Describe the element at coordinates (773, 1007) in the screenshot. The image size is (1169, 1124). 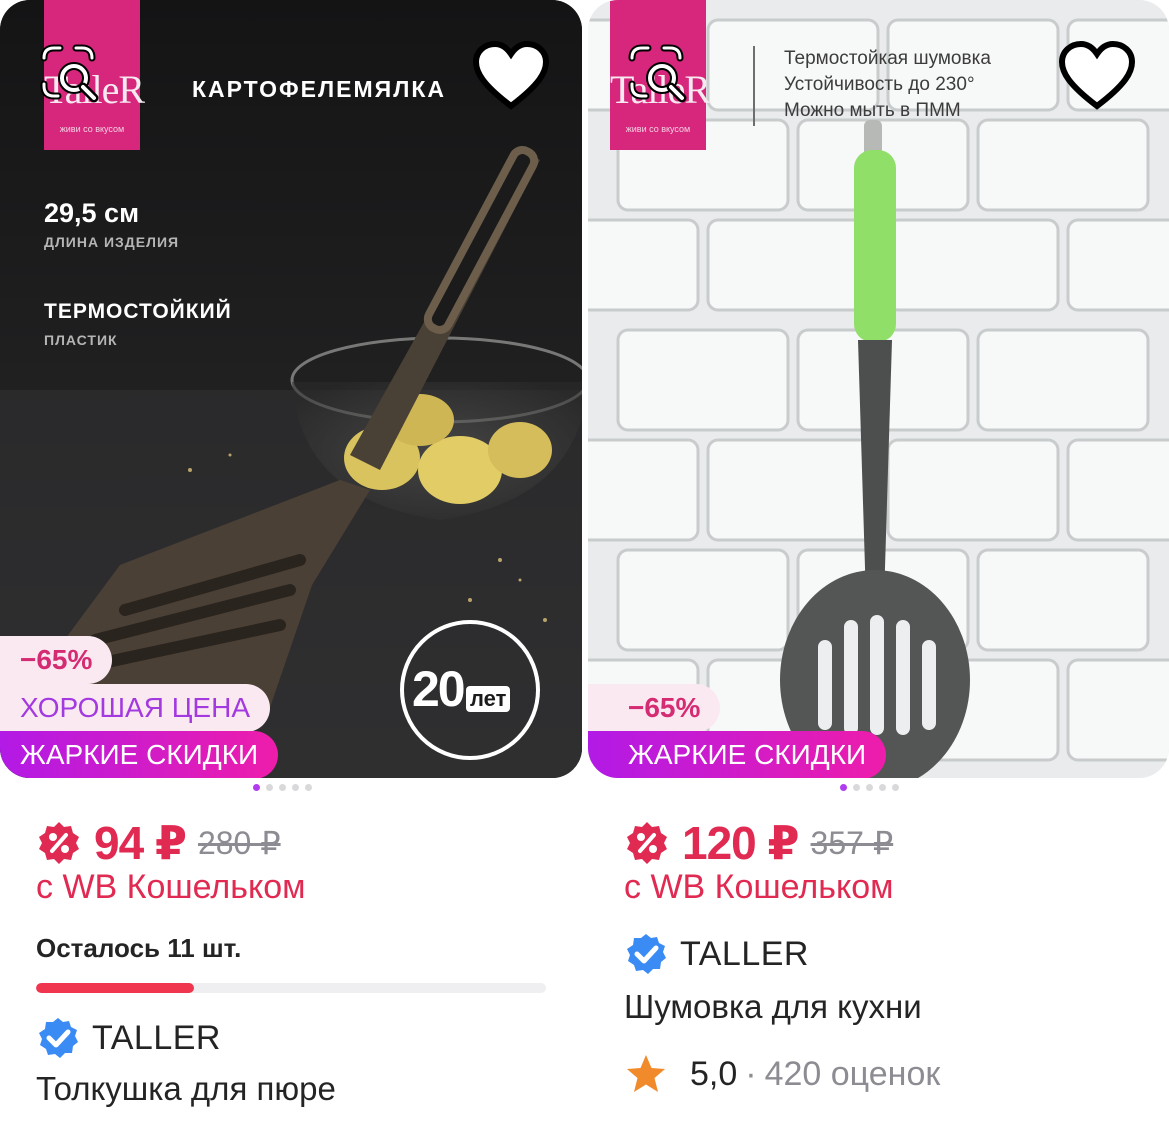
I see `product-name: Шумовка для кухни` at that location.